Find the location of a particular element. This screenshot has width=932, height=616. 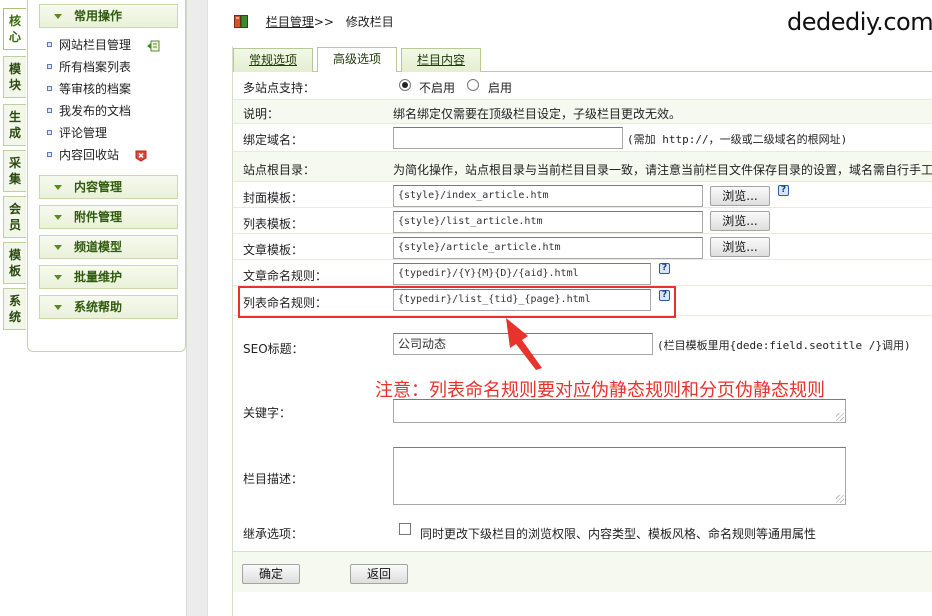

vtab-label: 采集 is located at coordinates (14, 171).